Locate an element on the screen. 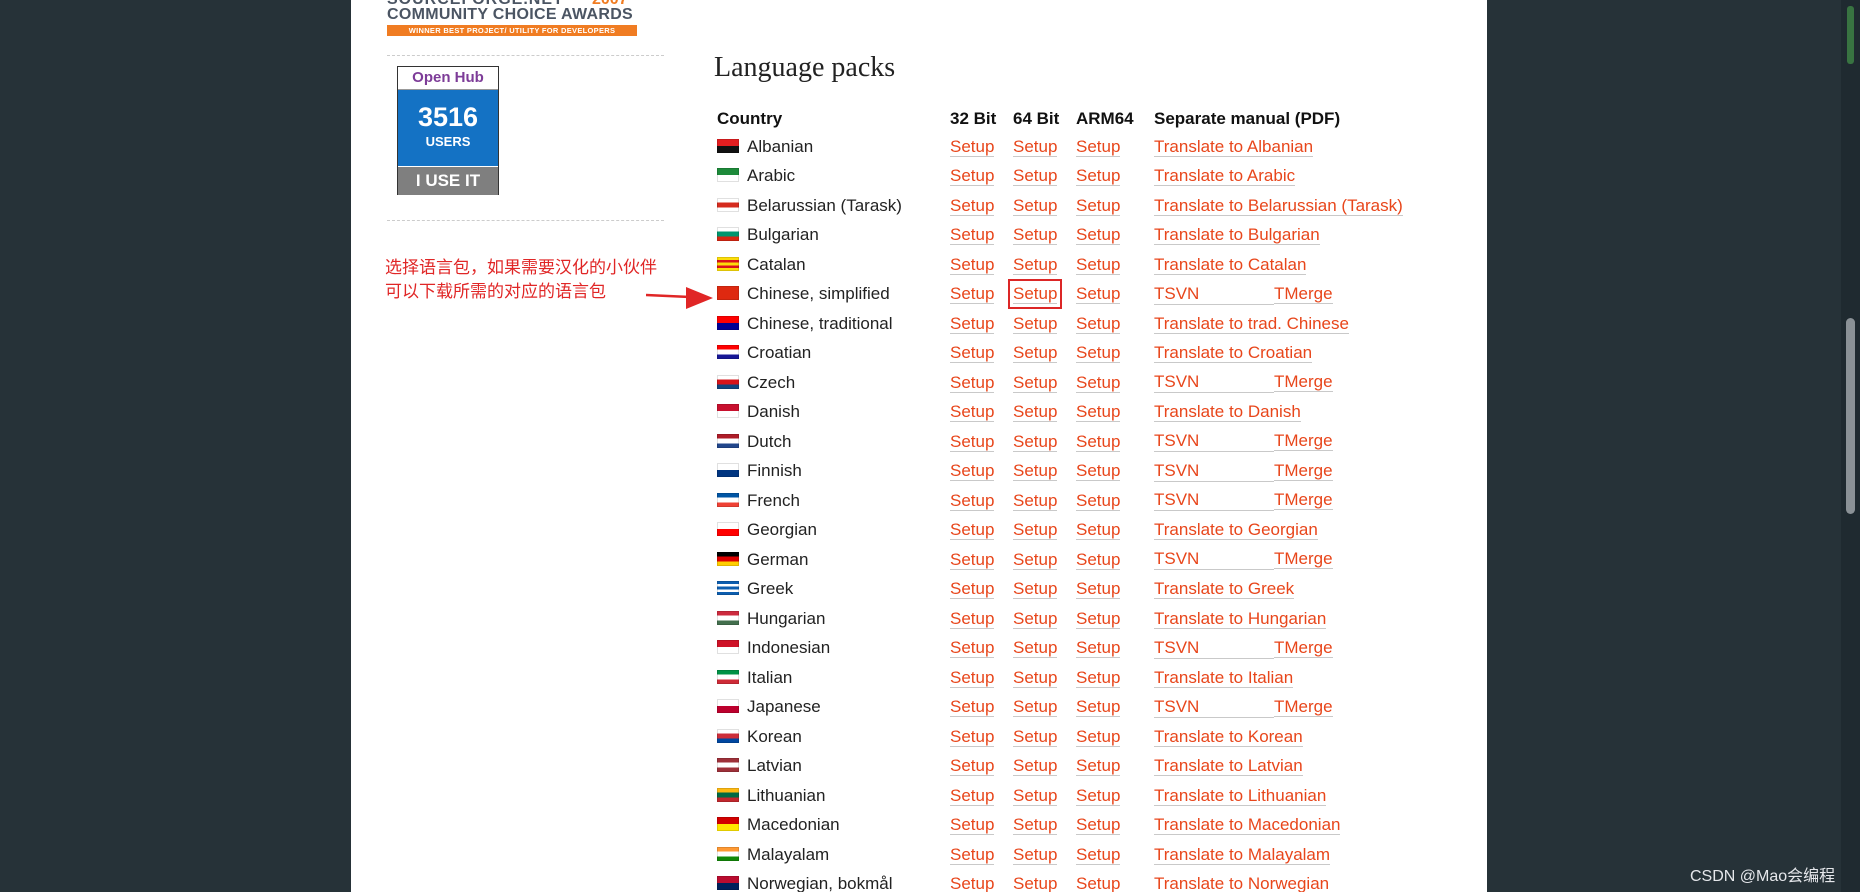  translate-link: Translate to Belarussian (Tarask) is located at coordinates (1278, 205).